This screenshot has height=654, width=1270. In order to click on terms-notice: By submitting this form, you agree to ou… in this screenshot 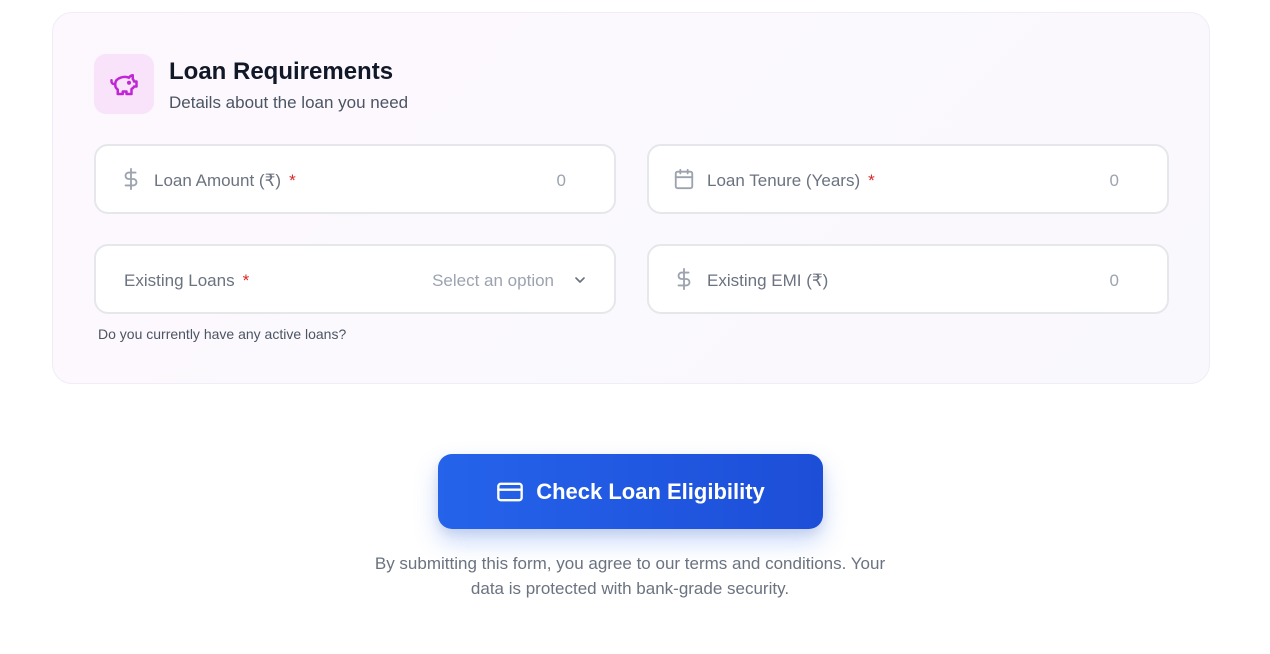, I will do `click(630, 576)`.